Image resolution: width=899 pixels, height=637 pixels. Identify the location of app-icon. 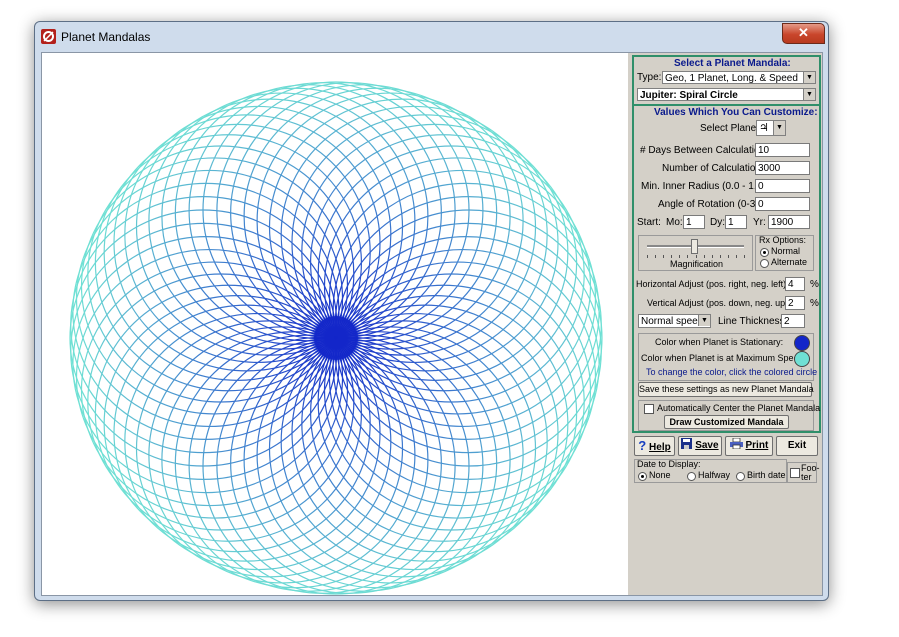
(48, 36).